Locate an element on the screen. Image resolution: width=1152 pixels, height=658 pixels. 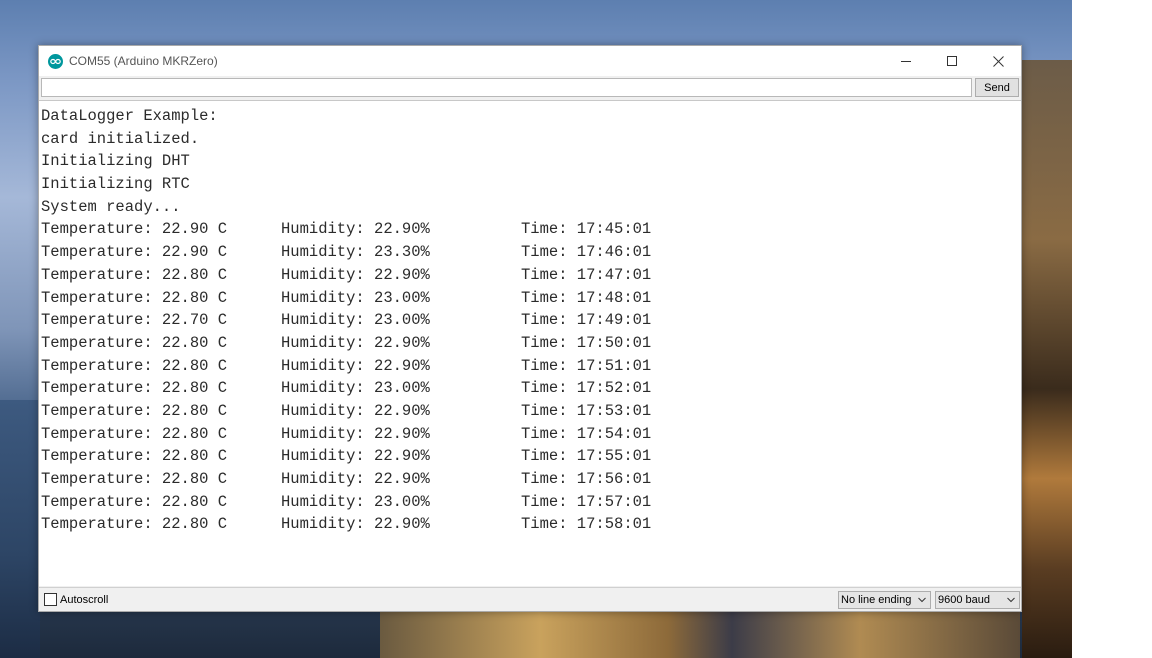
close-icon is located at coordinates (998, 61).